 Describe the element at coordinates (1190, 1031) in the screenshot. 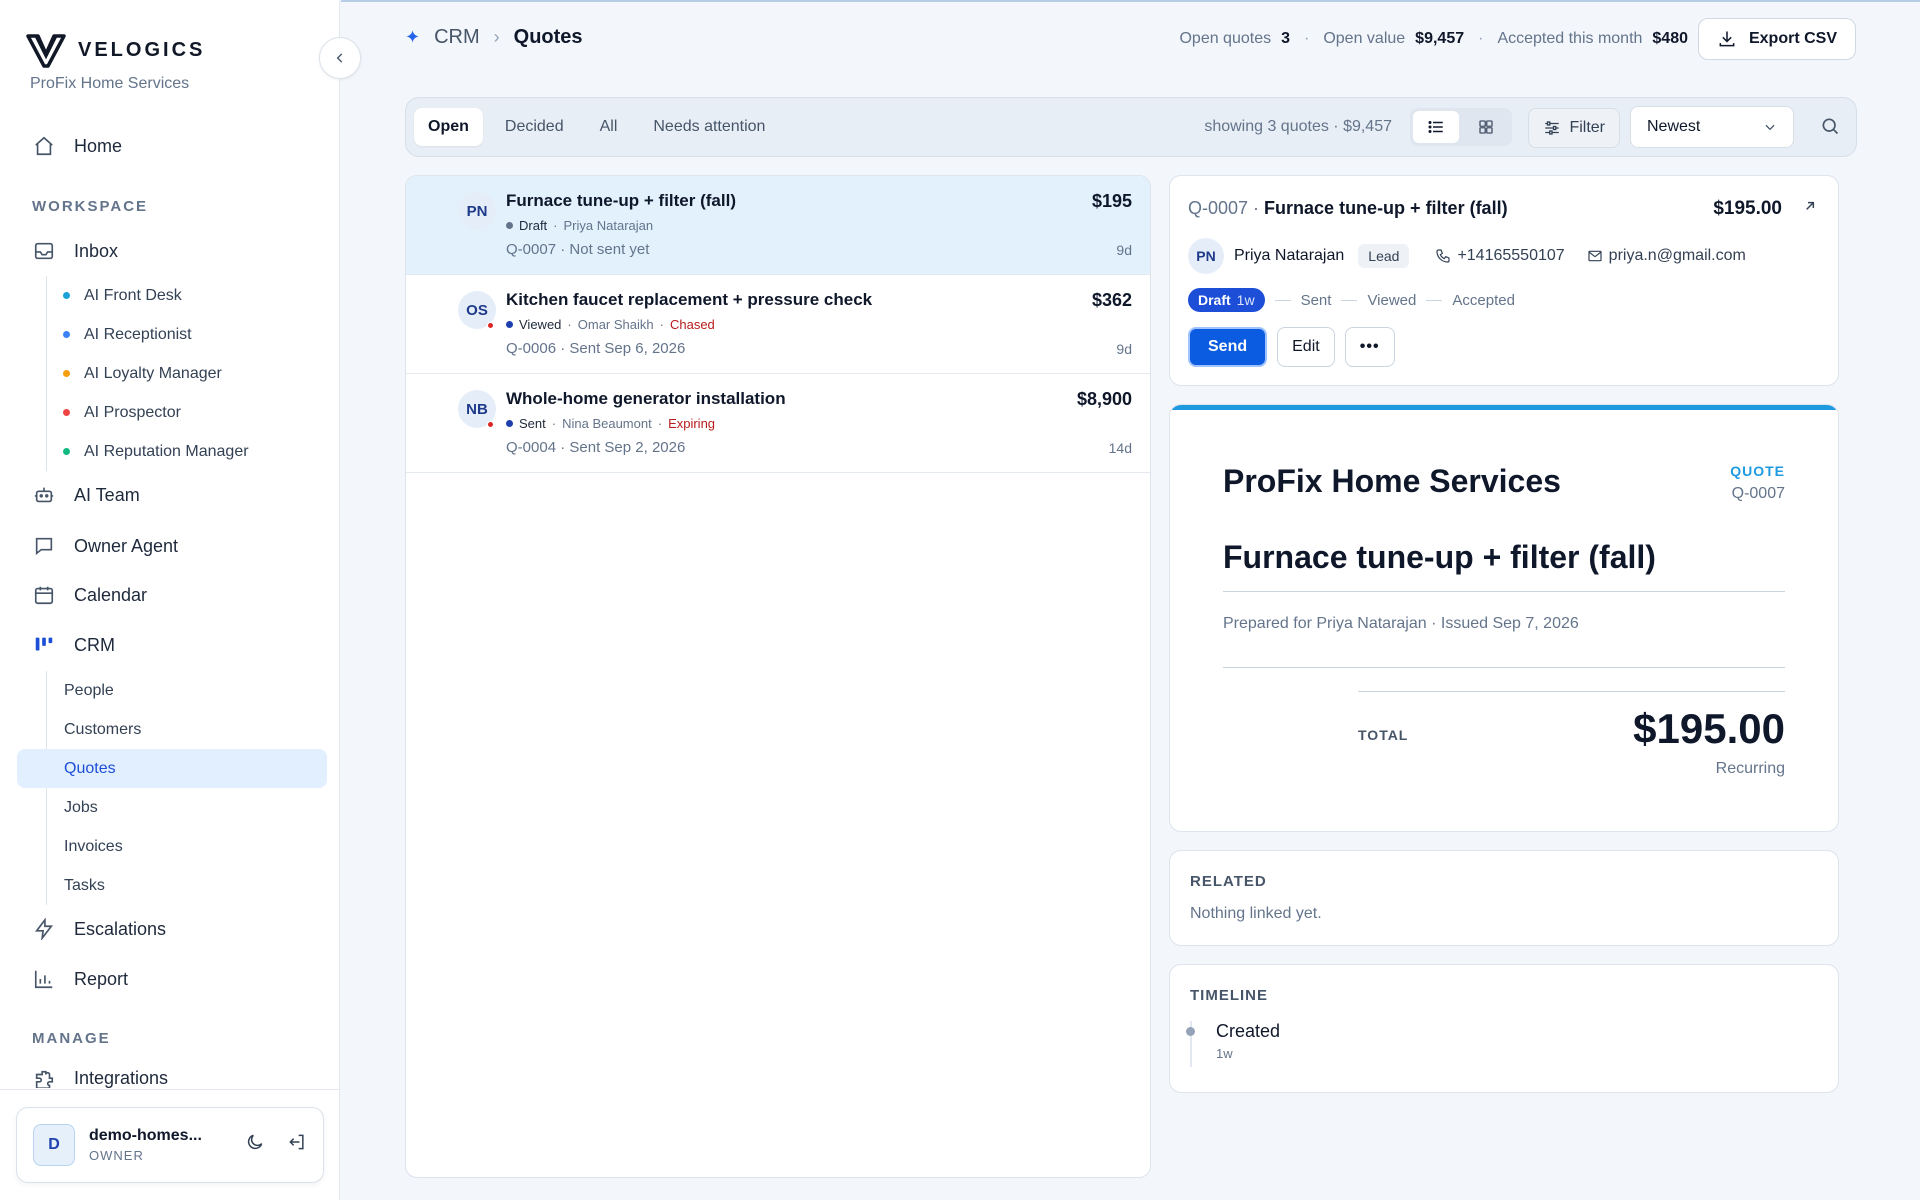

I see `timeline-dot` at that location.